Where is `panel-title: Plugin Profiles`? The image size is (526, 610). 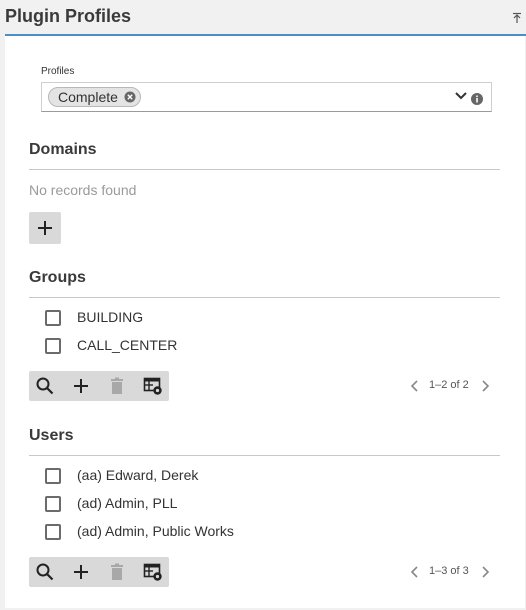
panel-title: Plugin Profiles is located at coordinates (68, 16).